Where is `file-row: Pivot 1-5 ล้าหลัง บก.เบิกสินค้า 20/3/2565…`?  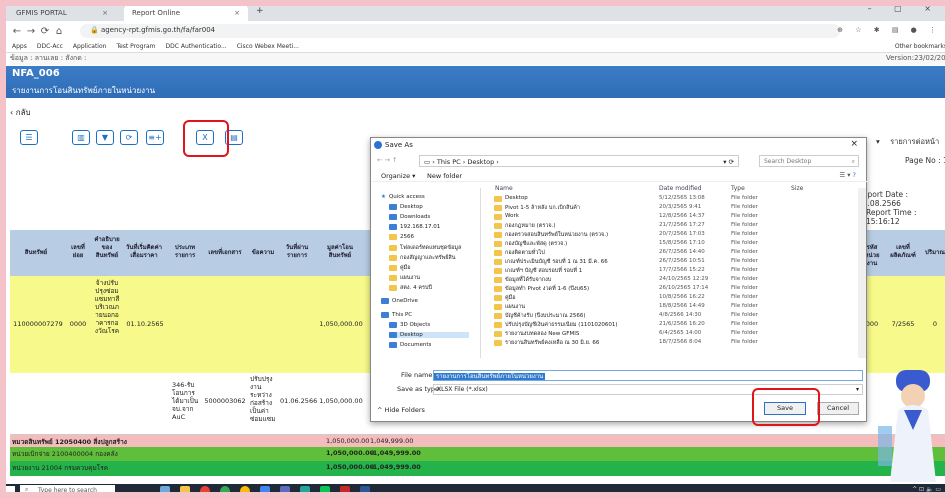 file-row: Pivot 1-5 ล้าหลัง บก.เบิกสินค้า 20/3/2565… is located at coordinates (671, 208).